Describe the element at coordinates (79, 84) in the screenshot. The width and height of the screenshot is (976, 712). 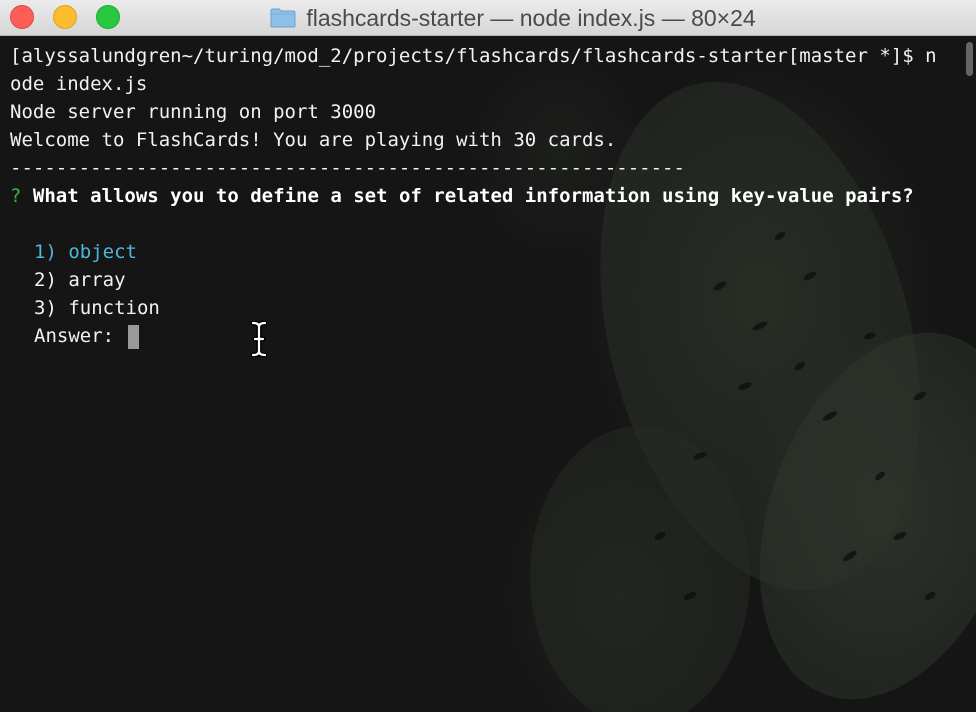
I see `prompt-command-continuation: ode index.js` at that location.